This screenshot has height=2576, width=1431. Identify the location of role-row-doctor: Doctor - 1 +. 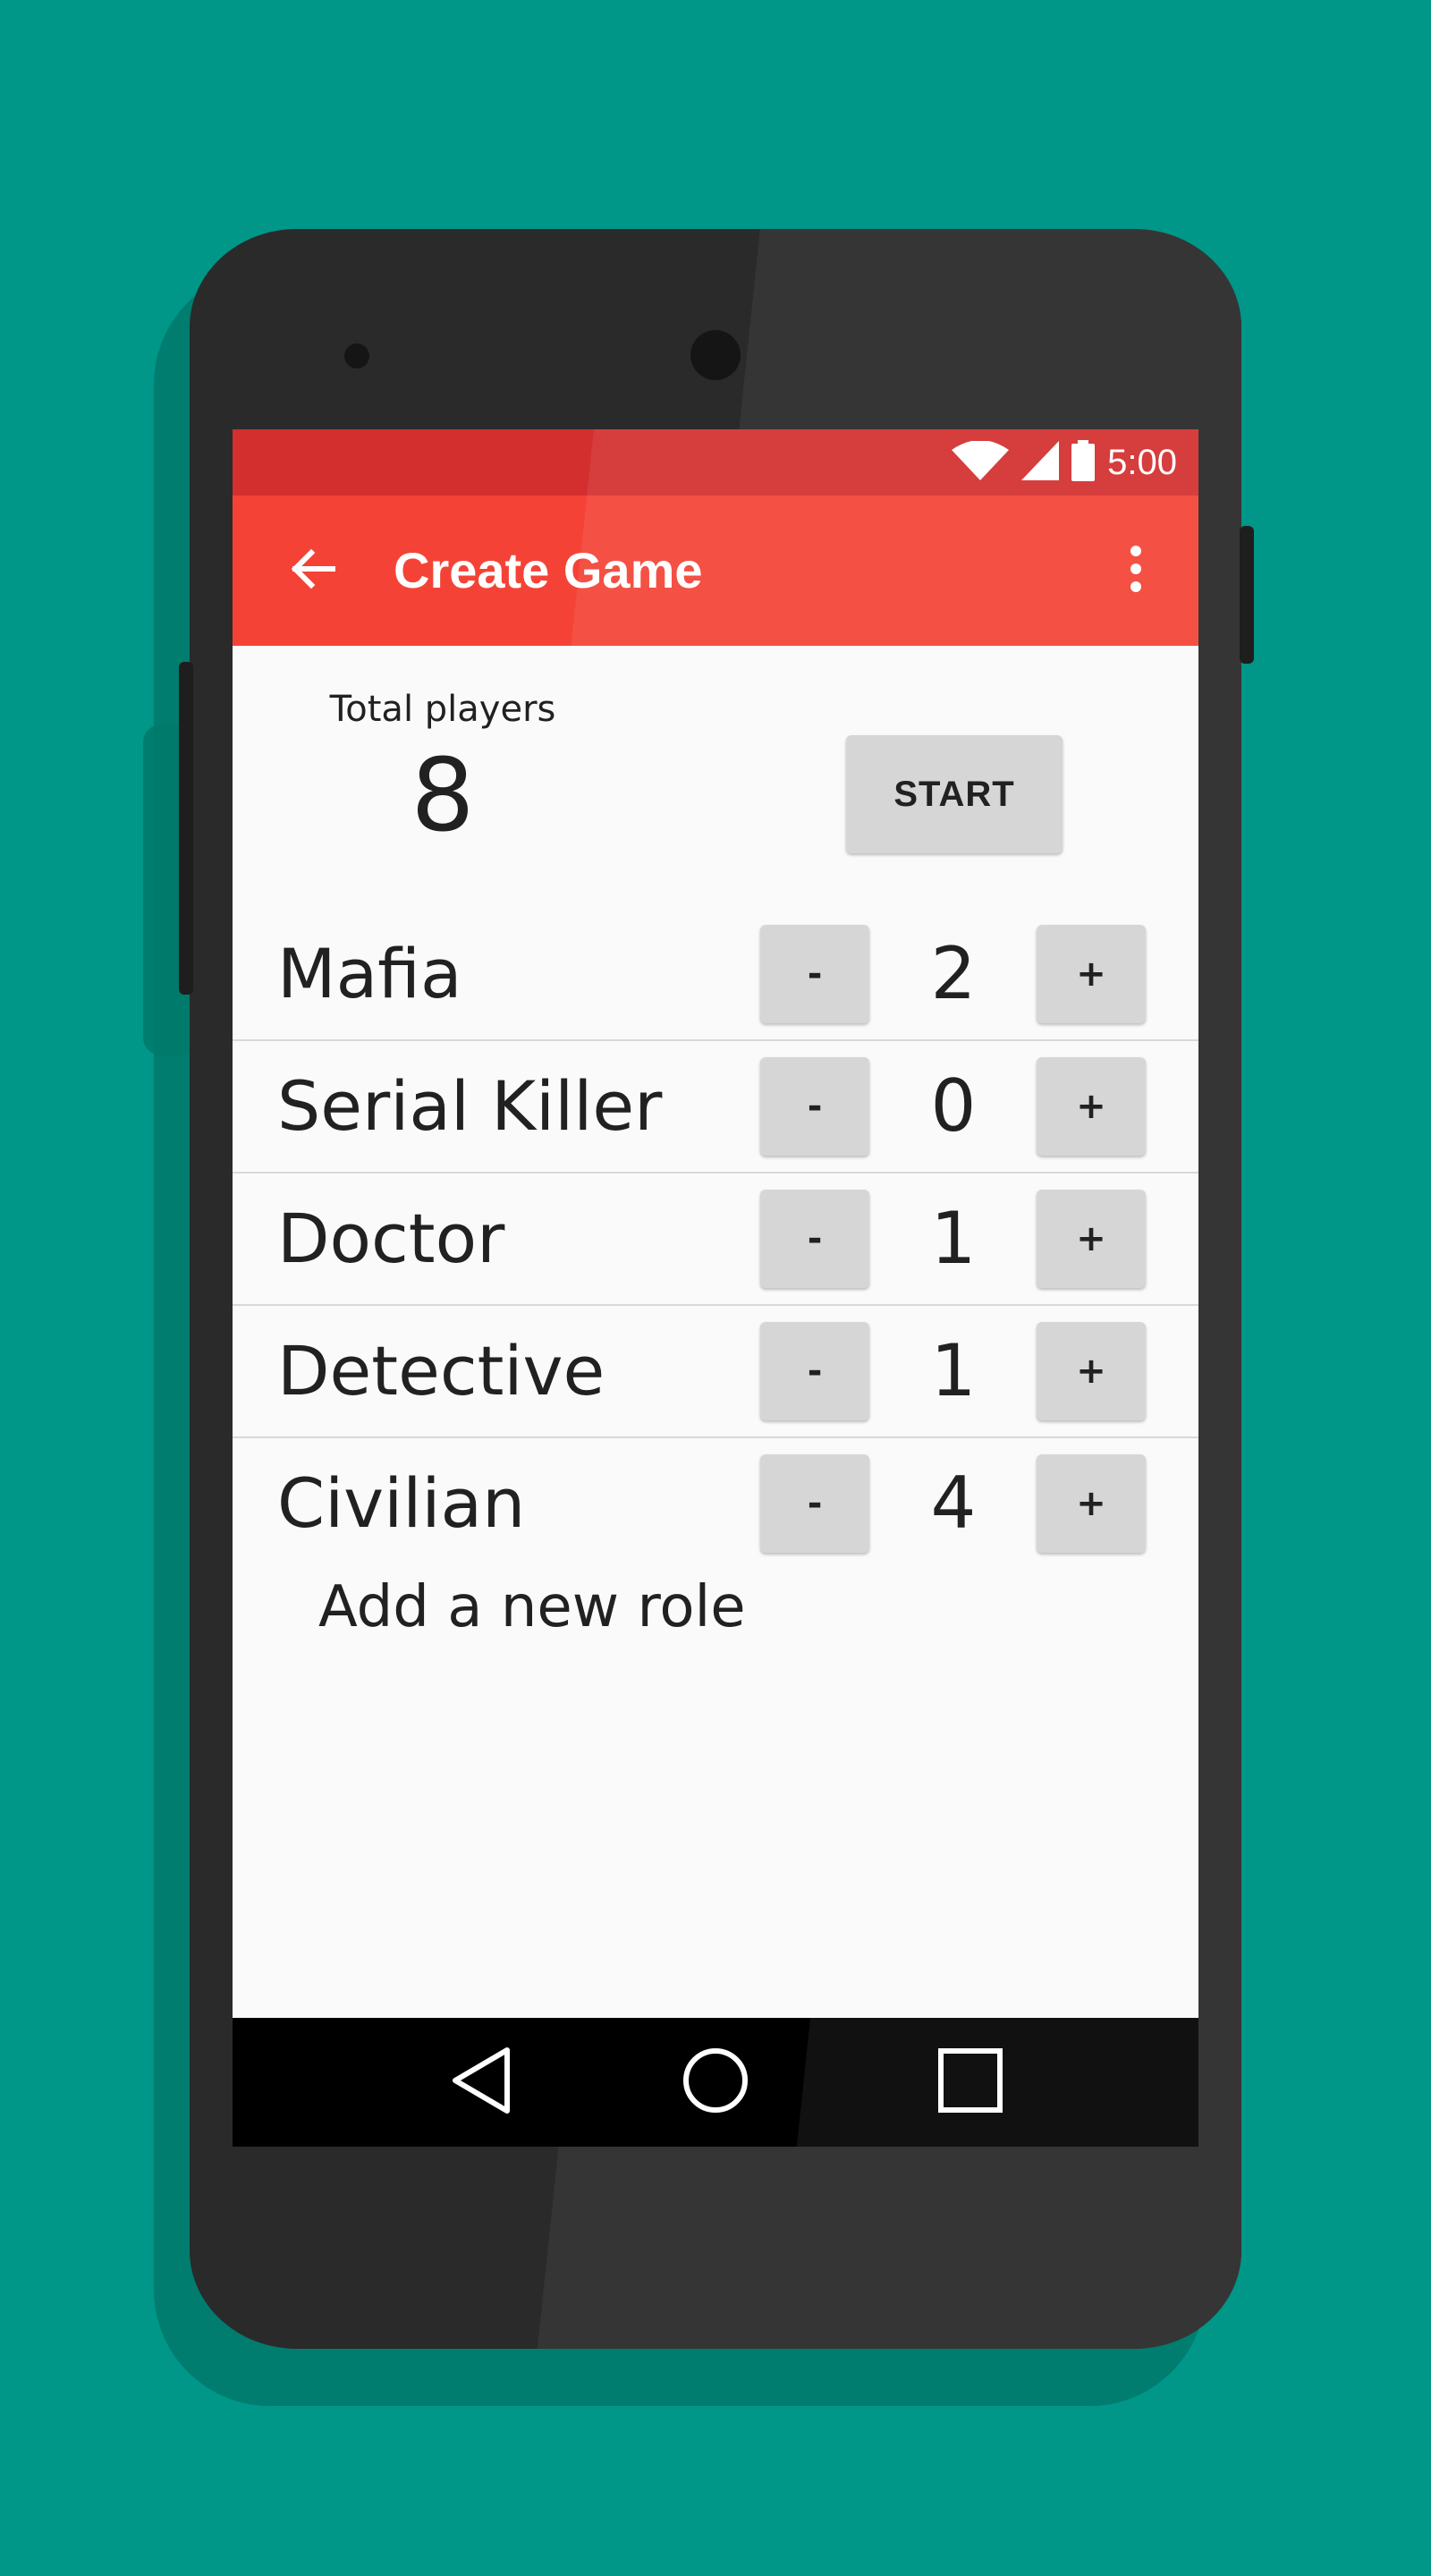
(716, 1240).